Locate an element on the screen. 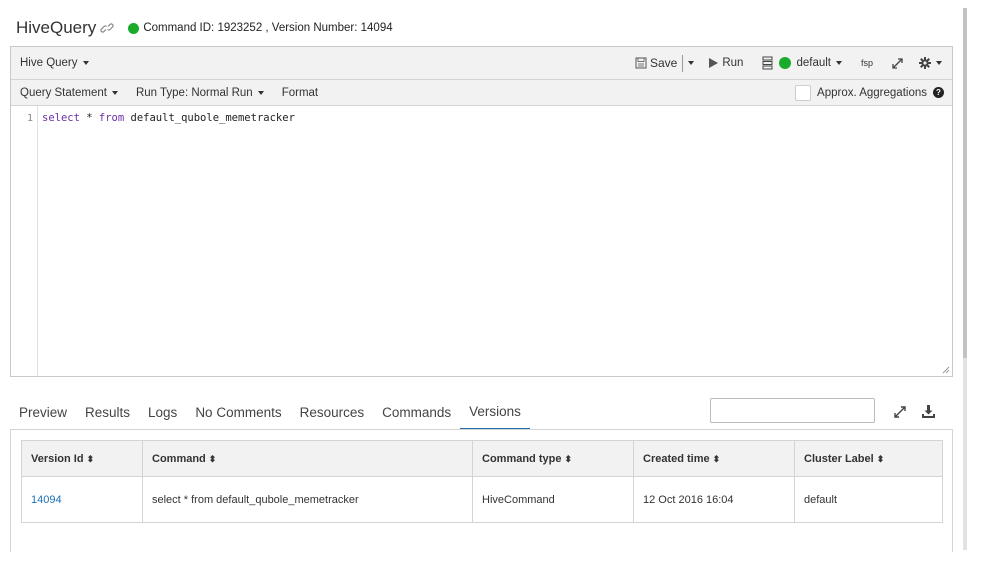  fsp-label: fsp is located at coordinates (866, 63).